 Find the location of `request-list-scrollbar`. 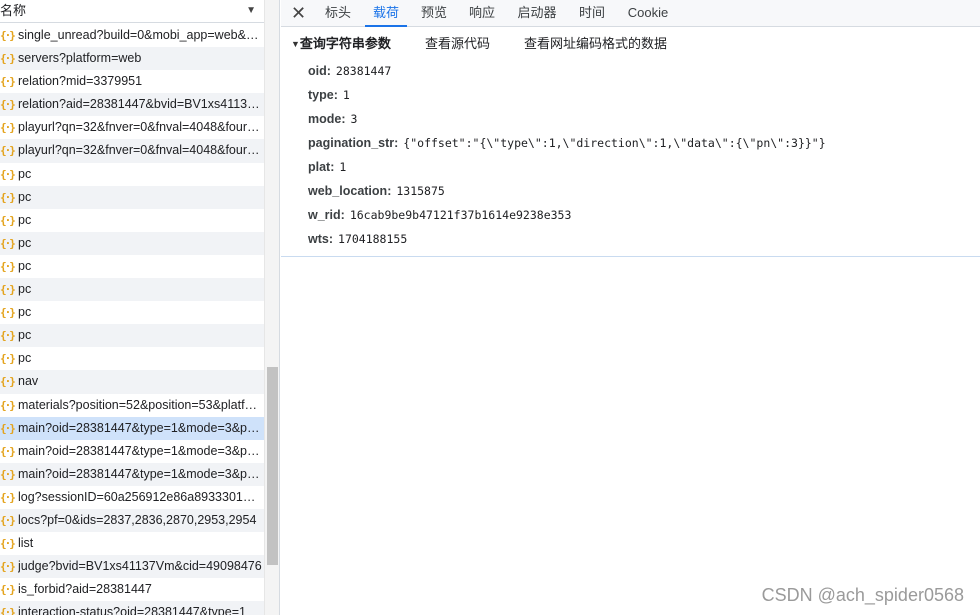

request-list-scrollbar is located at coordinates (272, 307).